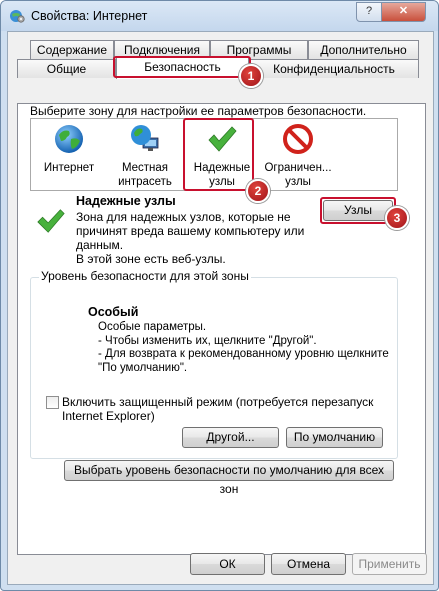 This screenshot has width=439, height=591. What do you see at coordinates (369, 12) in the screenshot?
I see `help-button: ?` at bounding box center [369, 12].